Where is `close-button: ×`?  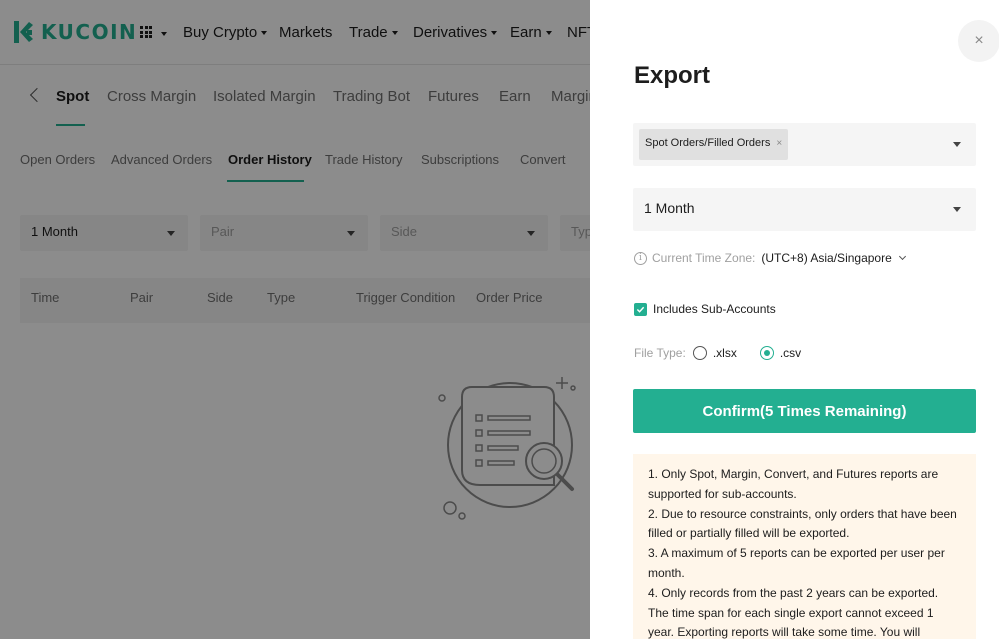
close-button: × is located at coordinates (978, 41).